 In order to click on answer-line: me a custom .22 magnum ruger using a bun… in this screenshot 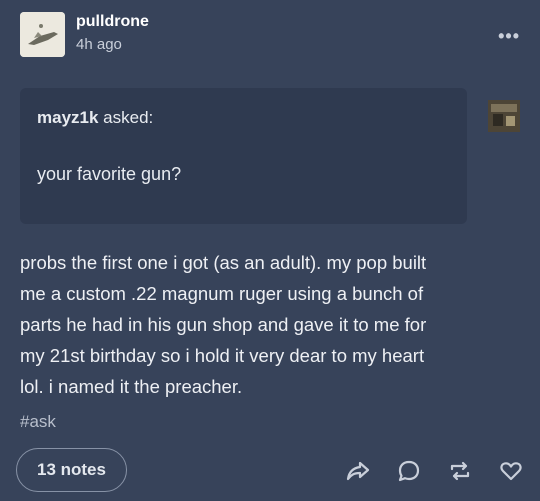, I will do `click(222, 293)`.